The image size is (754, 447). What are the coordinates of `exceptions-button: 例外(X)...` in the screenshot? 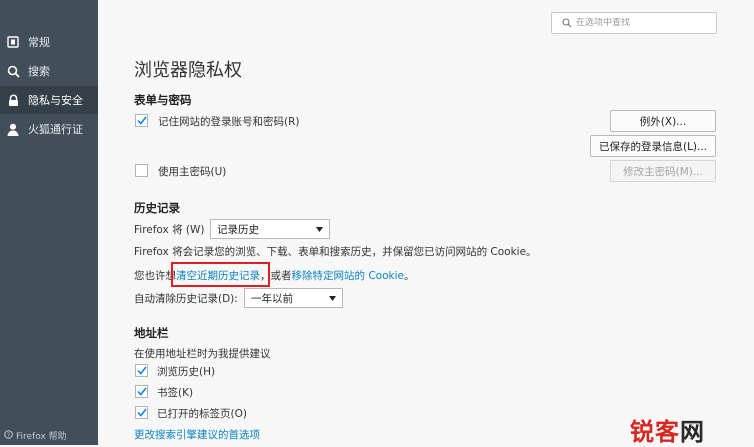 It's located at (663, 121).